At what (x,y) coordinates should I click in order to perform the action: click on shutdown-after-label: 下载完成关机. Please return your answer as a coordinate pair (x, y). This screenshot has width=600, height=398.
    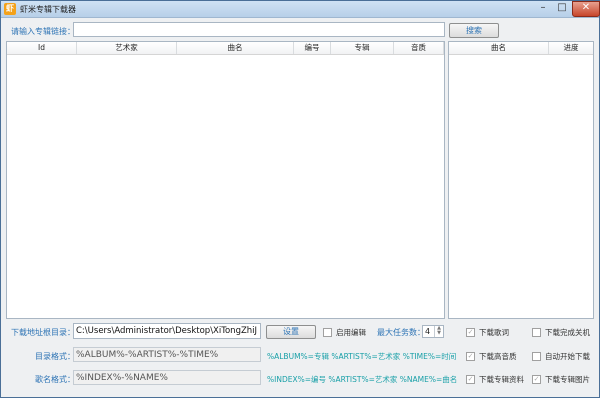
    Looking at the image, I should click on (567, 332).